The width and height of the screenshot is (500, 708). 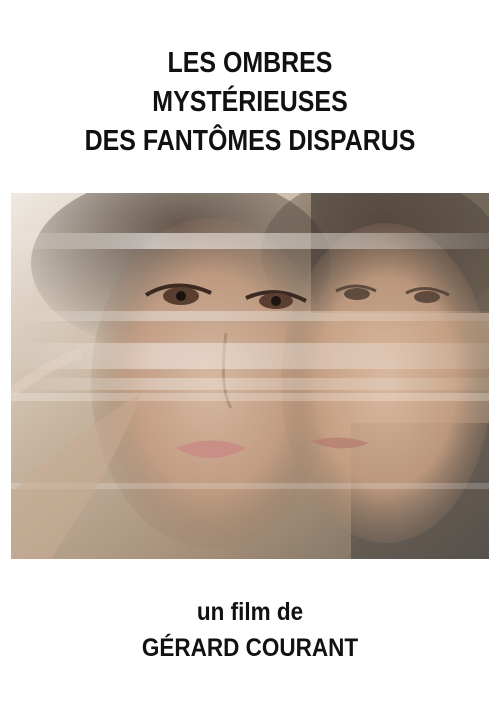 What do you see at coordinates (250, 630) in the screenshot?
I see `poster-credit: un film de GÉRARD COURANT` at bounding box center [250, 630].